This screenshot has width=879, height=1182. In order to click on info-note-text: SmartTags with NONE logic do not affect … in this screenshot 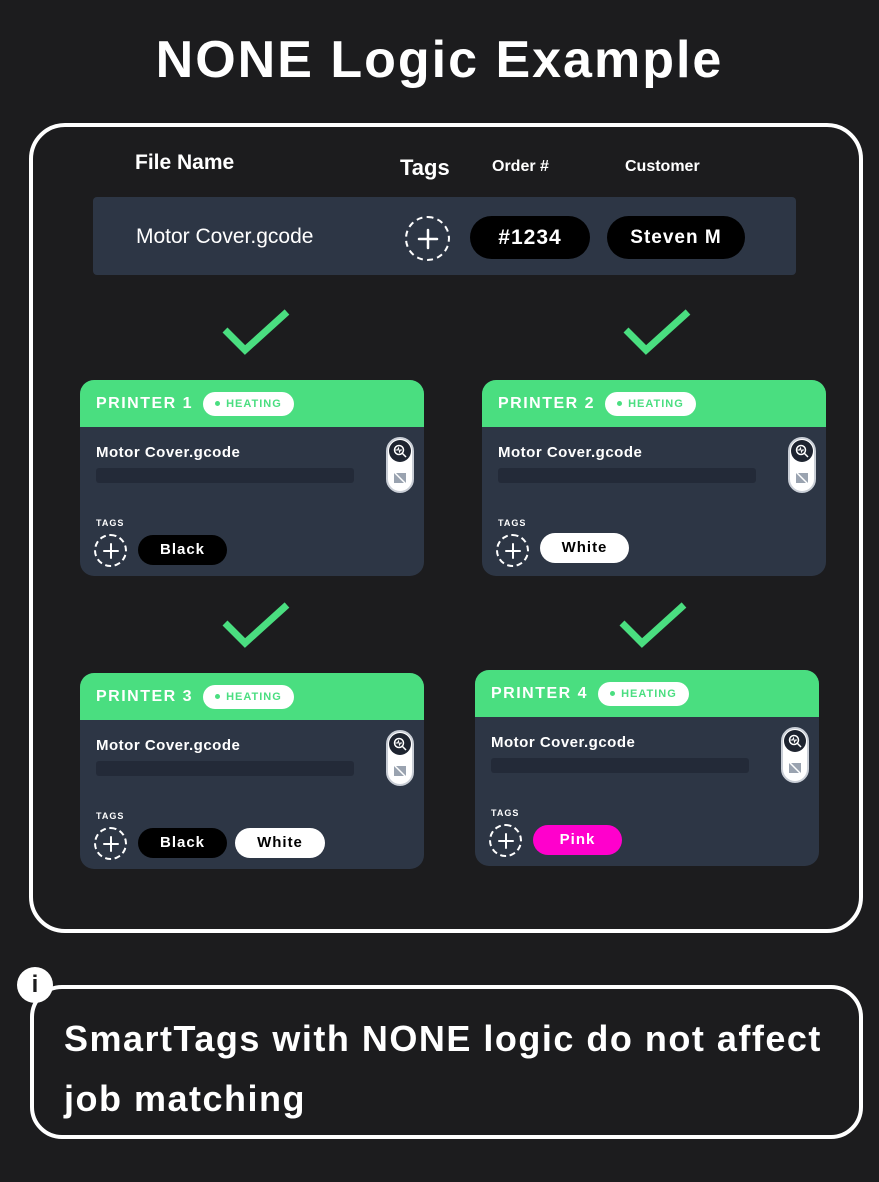, I will do `click(443, 1068)`.